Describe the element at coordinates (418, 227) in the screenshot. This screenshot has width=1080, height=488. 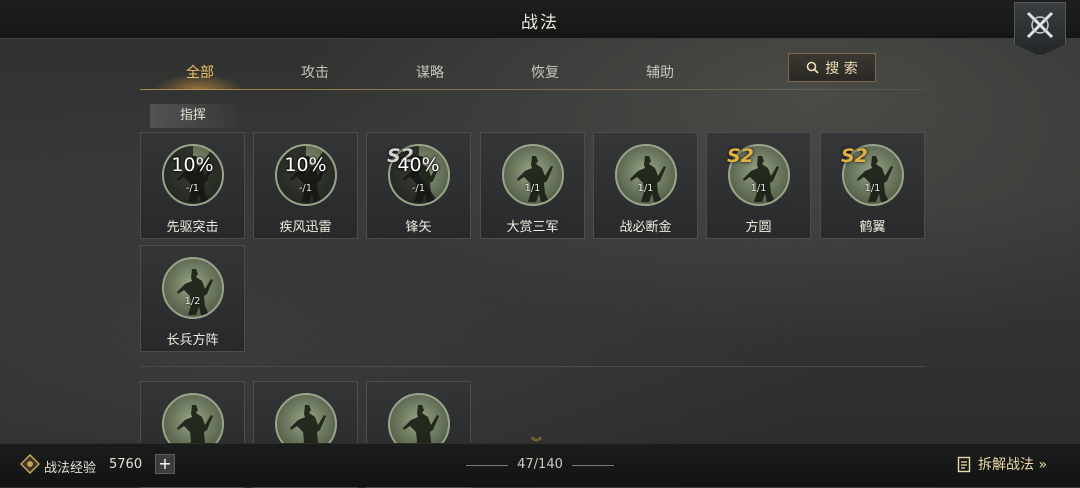
I see `tactic-name: 锋矢` at that location.